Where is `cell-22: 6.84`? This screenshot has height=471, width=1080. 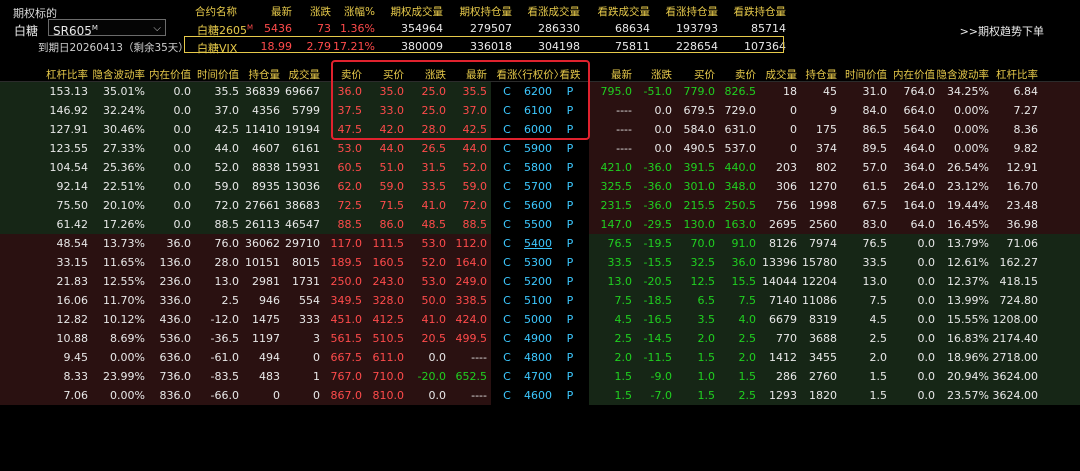 cell-22: 6.84 is located at coordinates (1026, 91).